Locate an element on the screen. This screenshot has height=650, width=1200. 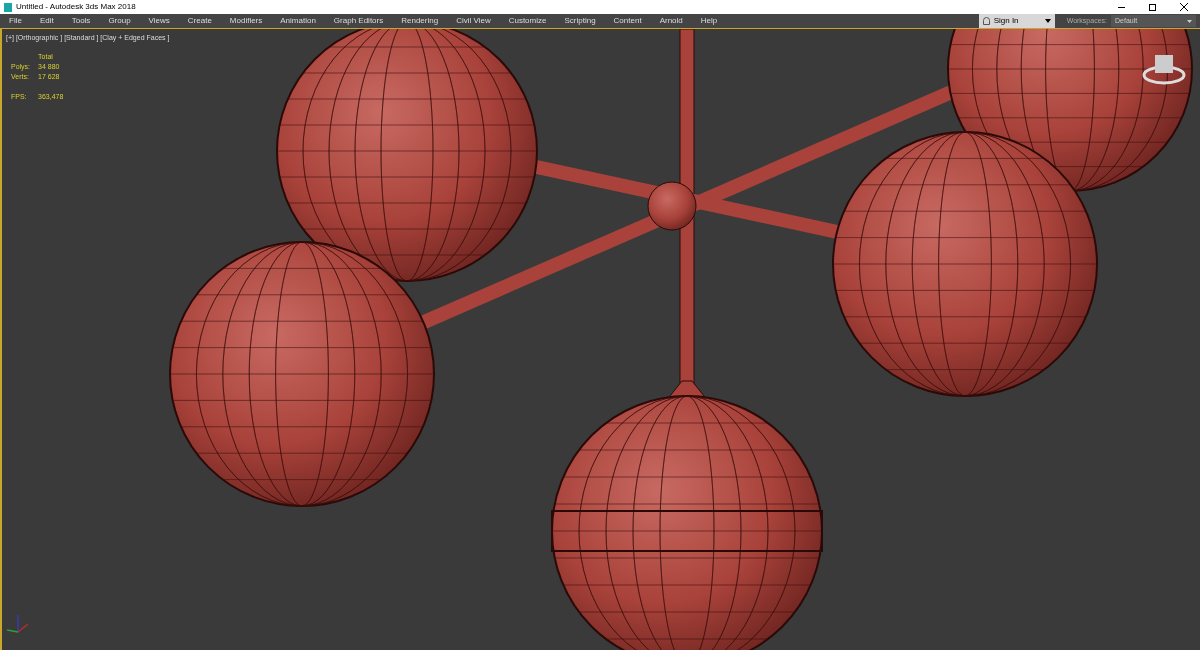
menu-item: Group is located at coordinates (119, 21).